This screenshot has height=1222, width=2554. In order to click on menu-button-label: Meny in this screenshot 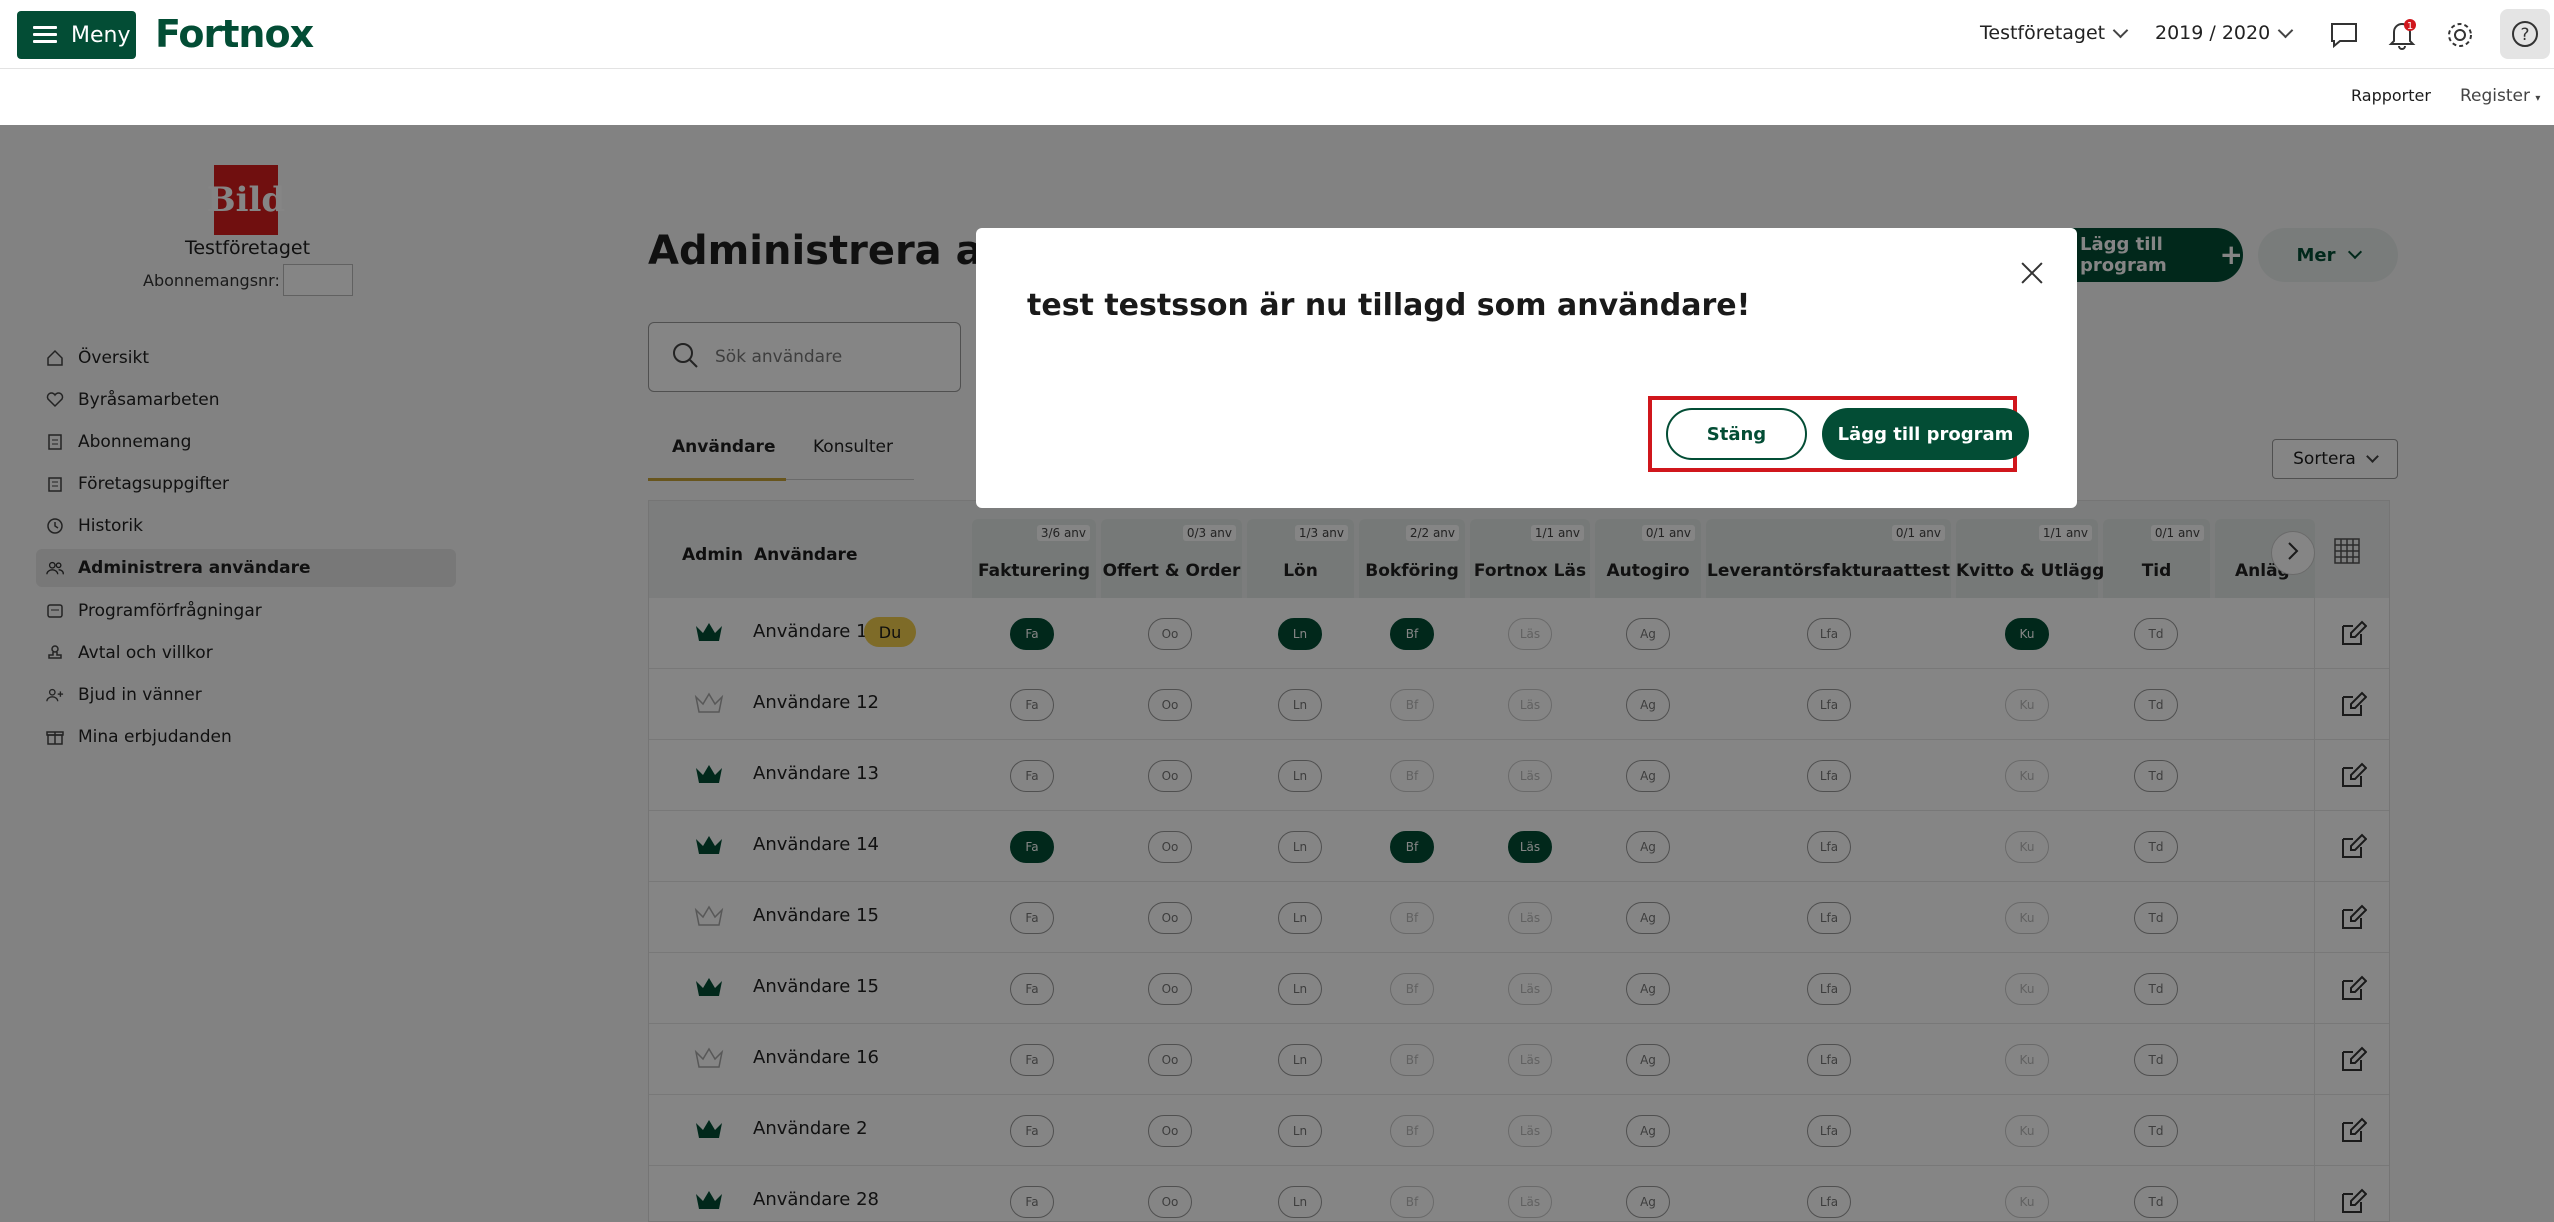, I will do `click(101, 35)`.